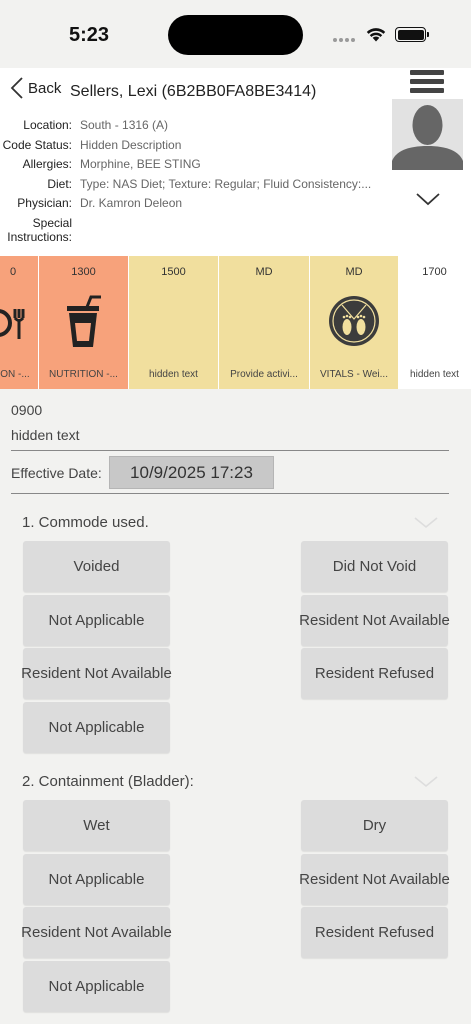 The height and width of the screenshot is (1024, 471). What do you see at coordinates (45, 88) in the screenshot?
I see `back-label: Back` at bounding box center [45, 88].